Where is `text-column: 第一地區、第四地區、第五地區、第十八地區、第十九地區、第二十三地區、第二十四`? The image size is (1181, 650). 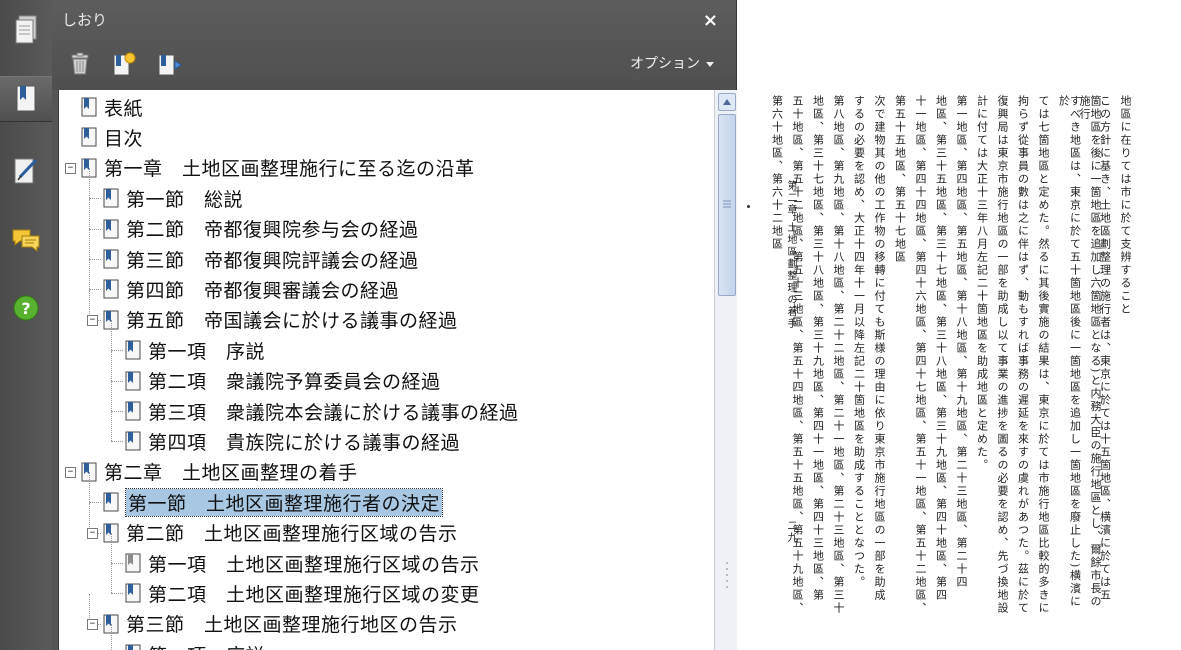
text-column: 第一地區、第四地區、第五地區、第十八地區、第十九地區、第二十三地區、第二十四 is located at coordinates (961, 342).